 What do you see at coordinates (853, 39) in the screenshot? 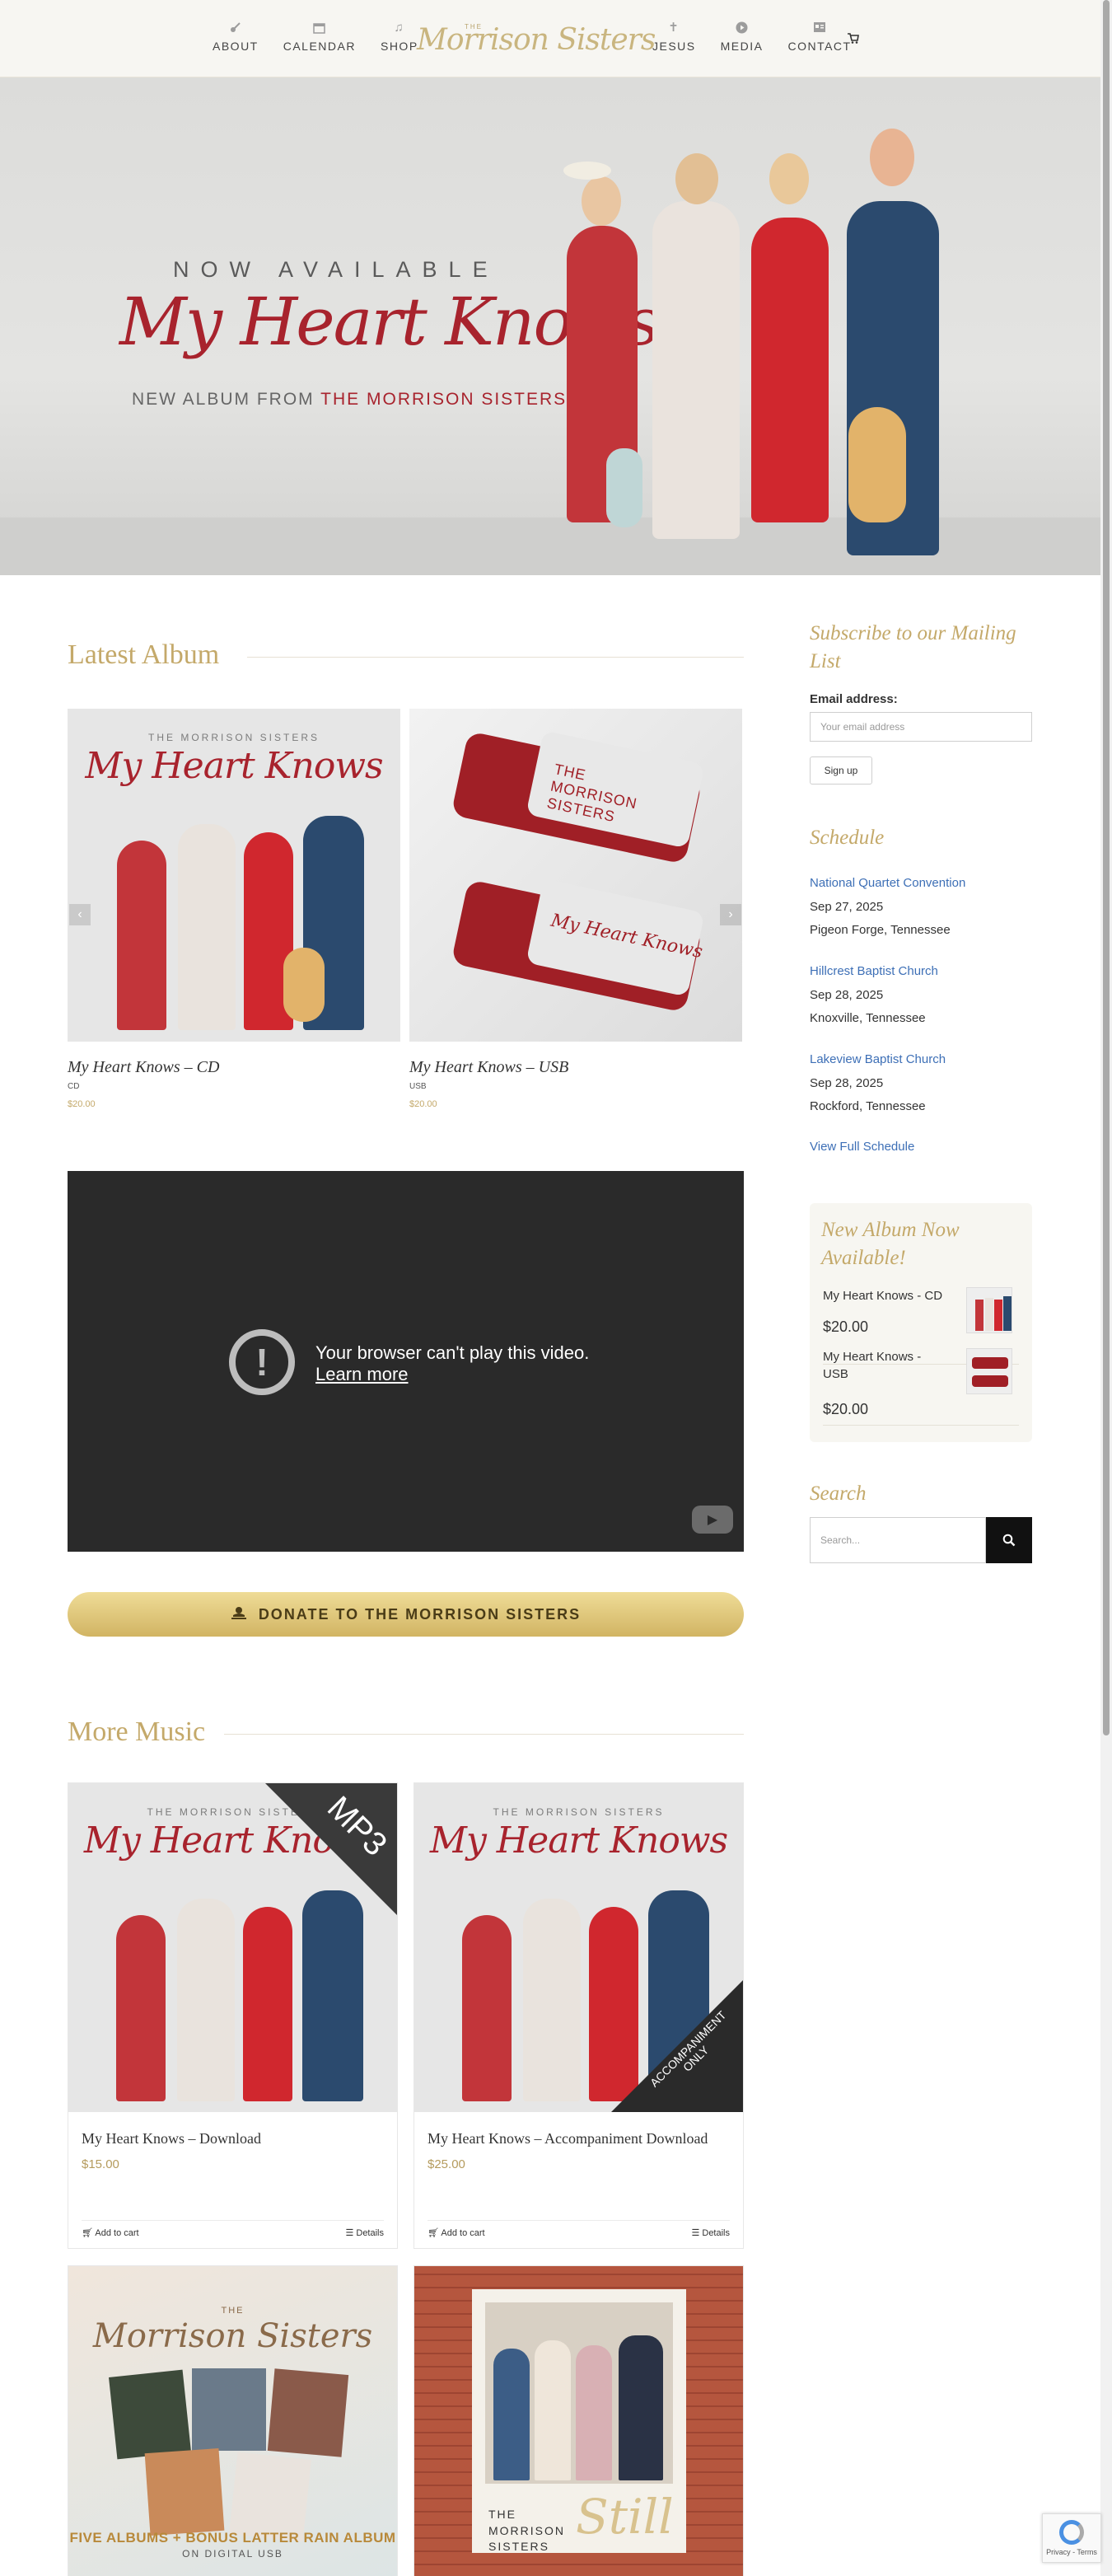
I see `cart-icon` at bounding box center [853, 39].